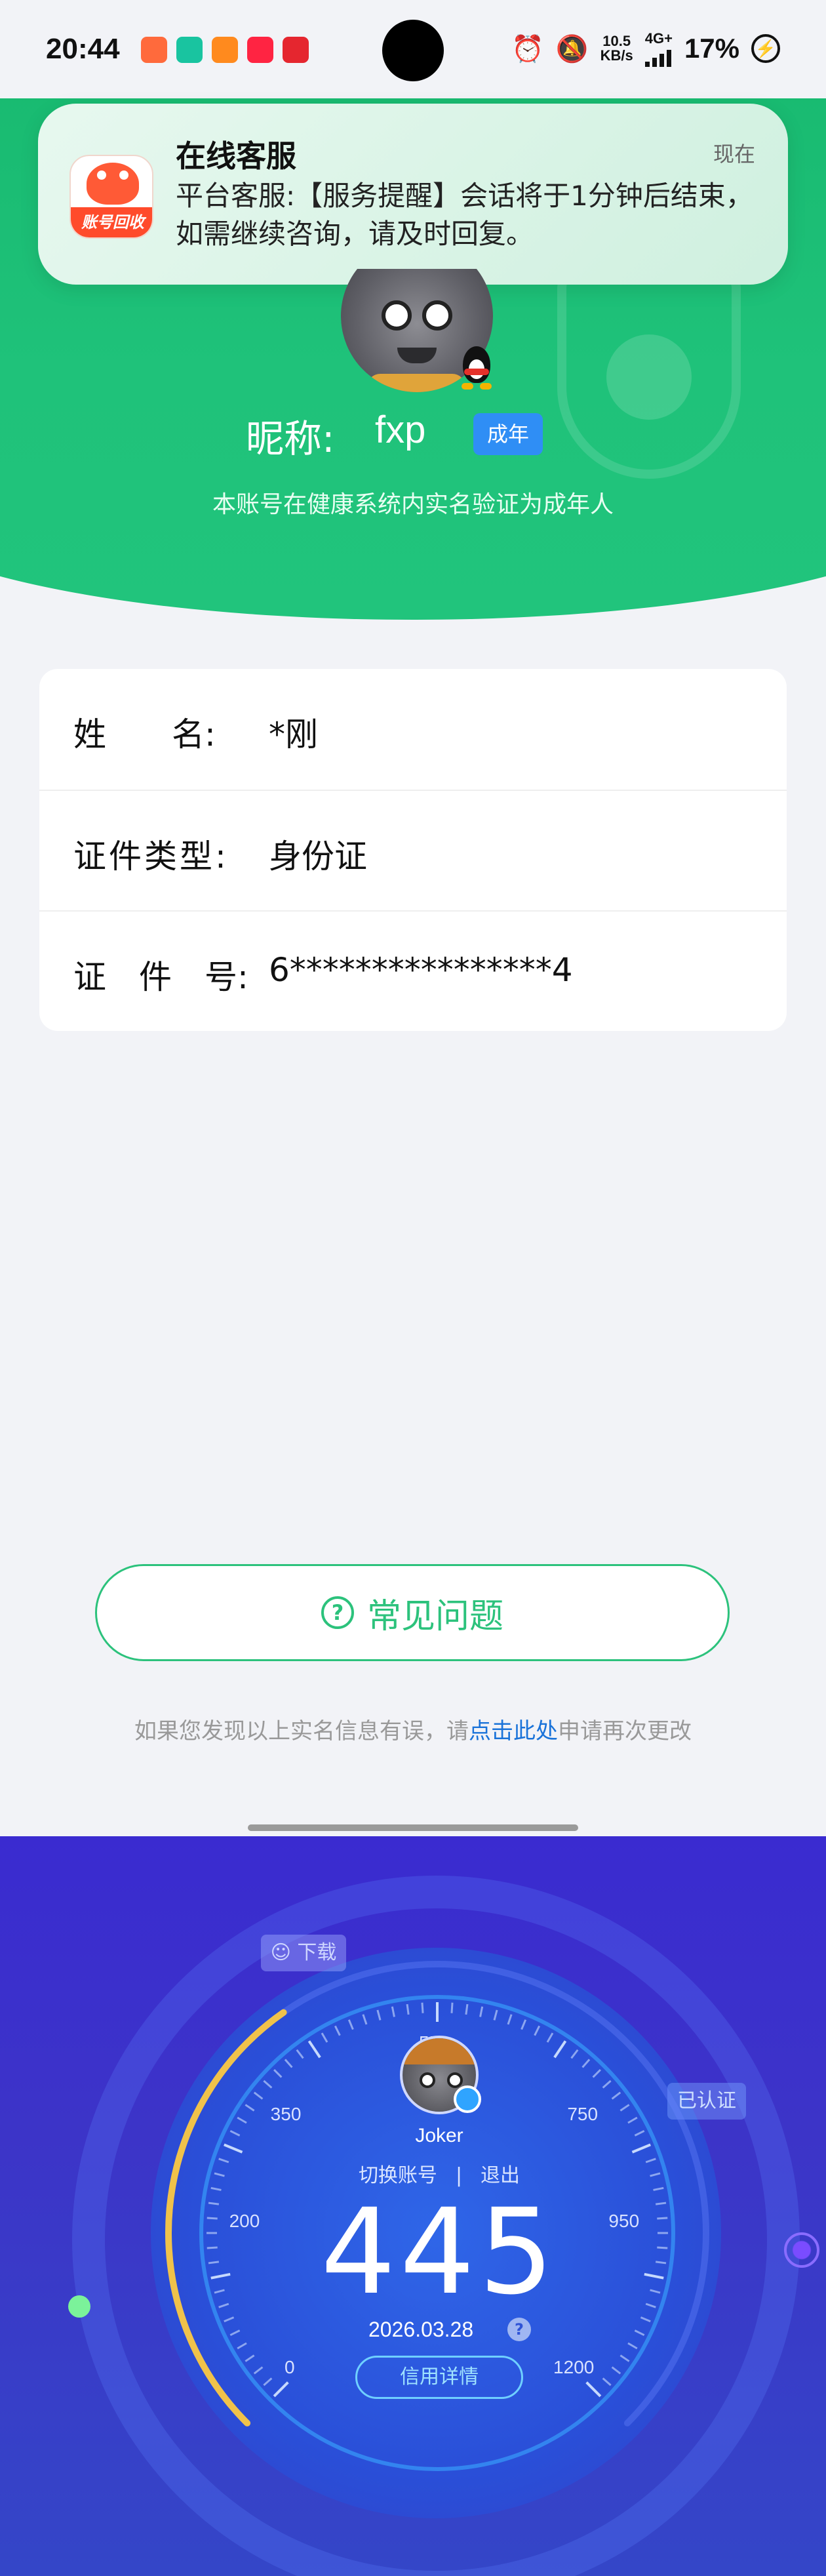 This screenshot has height=2576, width=826. Describe the element at coordinates (421, 2329) in the screenshot. I see `score-date: 2026.03.28` at that location.